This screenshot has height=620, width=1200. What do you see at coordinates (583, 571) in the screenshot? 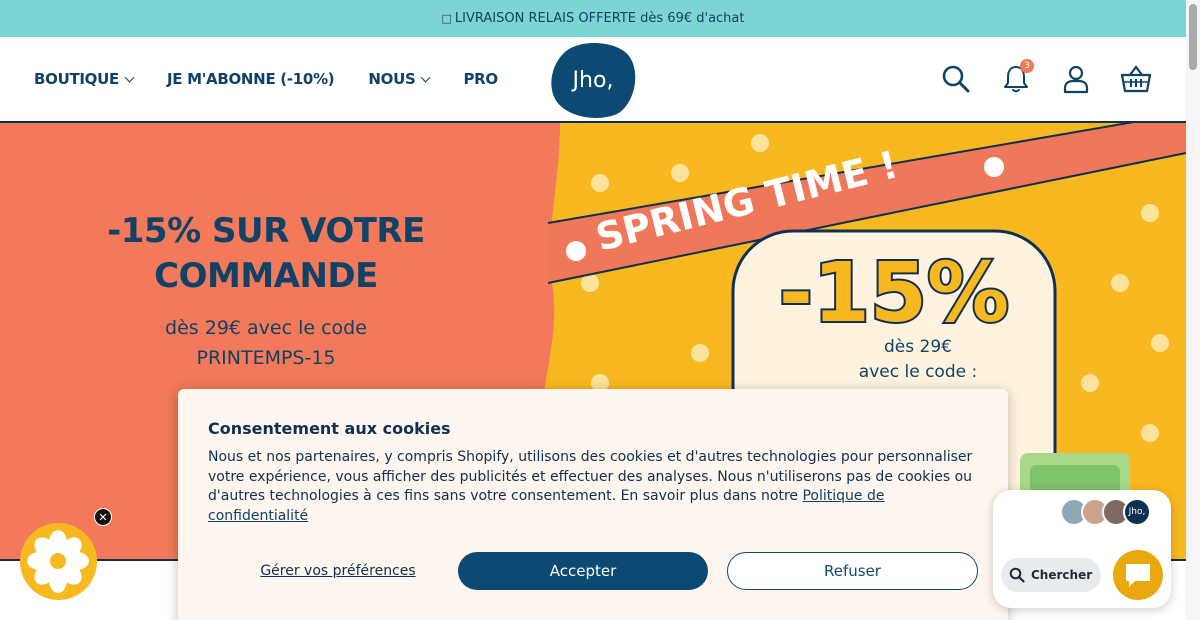
I see `accept-cookies-button: Accepter` at bounding box center [583, 571].